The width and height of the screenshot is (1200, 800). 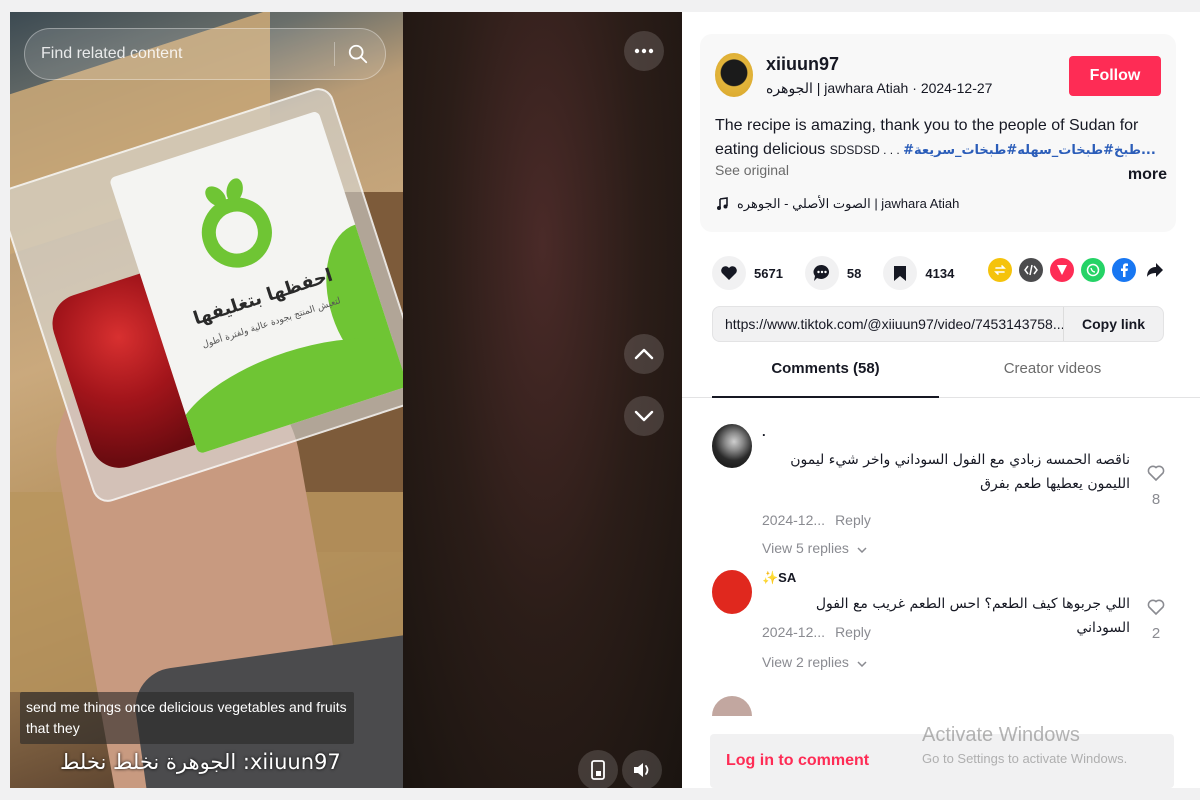 I want to click on video-caption-arabic: الجوهرة نخلط نخلط :xiiuun97, so click(x=200, y=762).